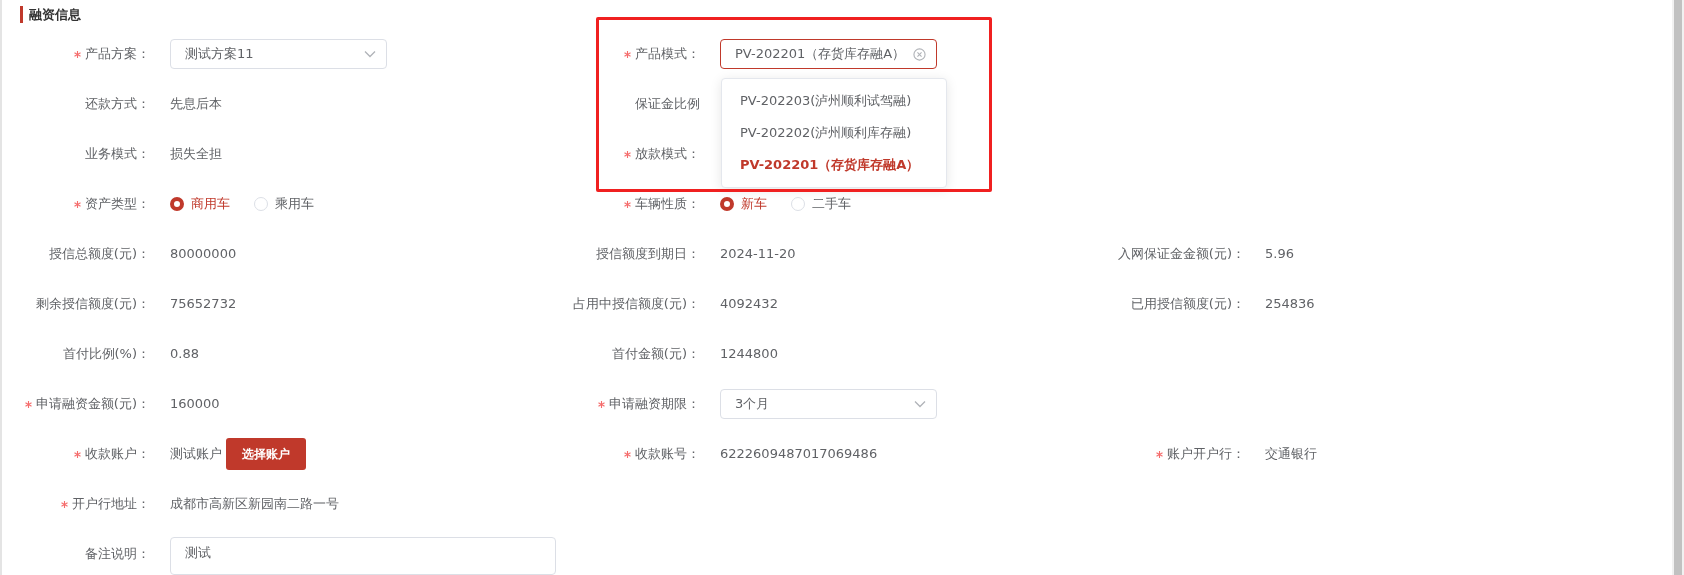 This screenshot has width=1684, height=575. I want to click on dropdown-option: PV-202203(泸州顺利试驾融), so click(834, 101).